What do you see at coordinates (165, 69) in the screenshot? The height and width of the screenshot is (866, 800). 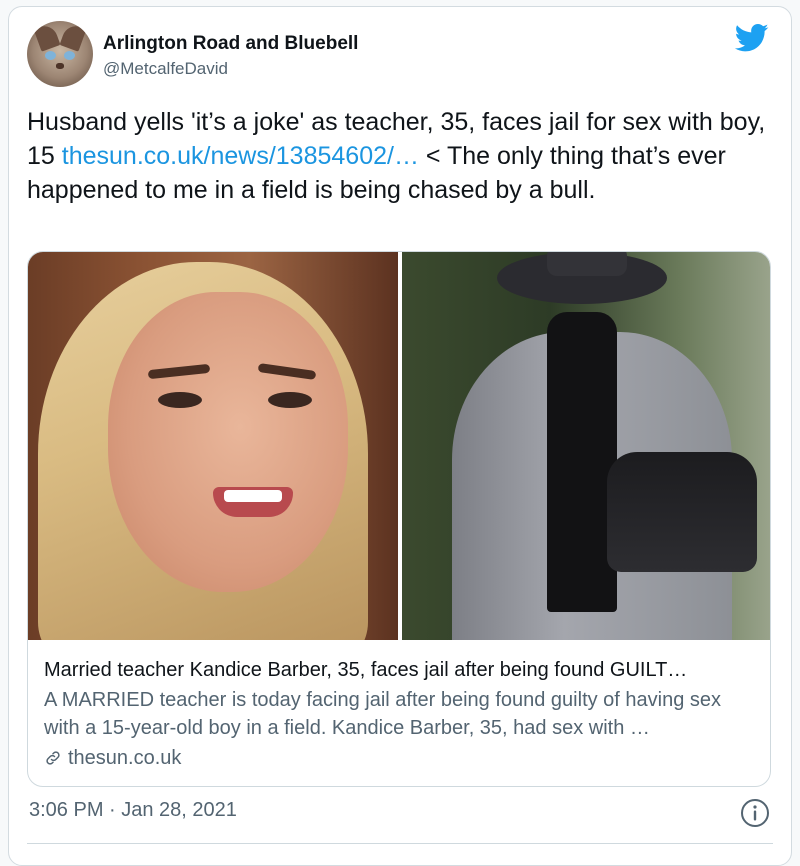 I see `user-handle: @MetcalfeDavid` at bounding box center [165, 69].